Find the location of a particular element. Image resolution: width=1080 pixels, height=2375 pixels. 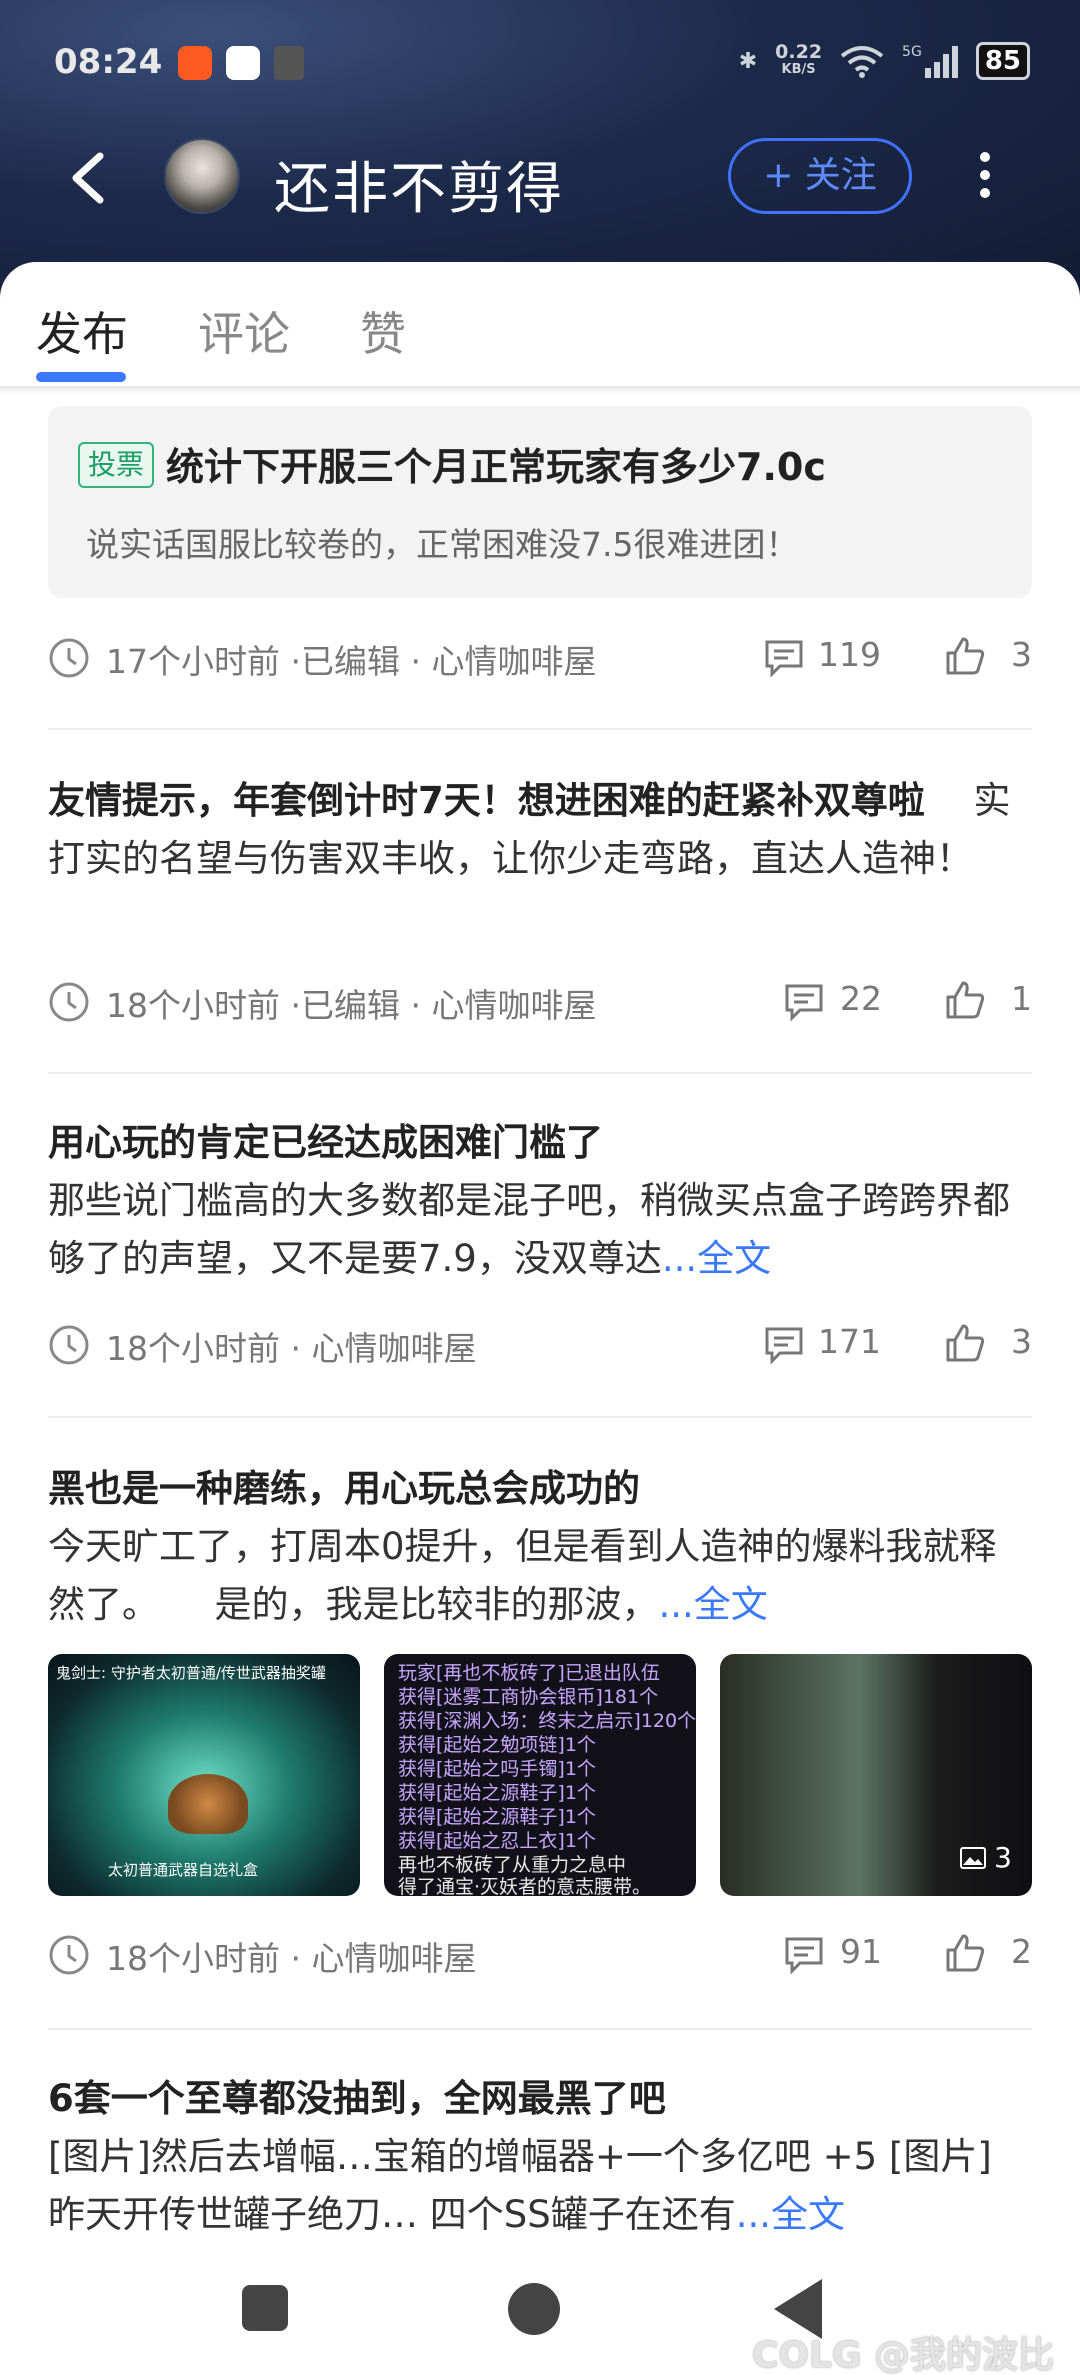

tab-comments: 评论 is located at coordinates (244, 331).